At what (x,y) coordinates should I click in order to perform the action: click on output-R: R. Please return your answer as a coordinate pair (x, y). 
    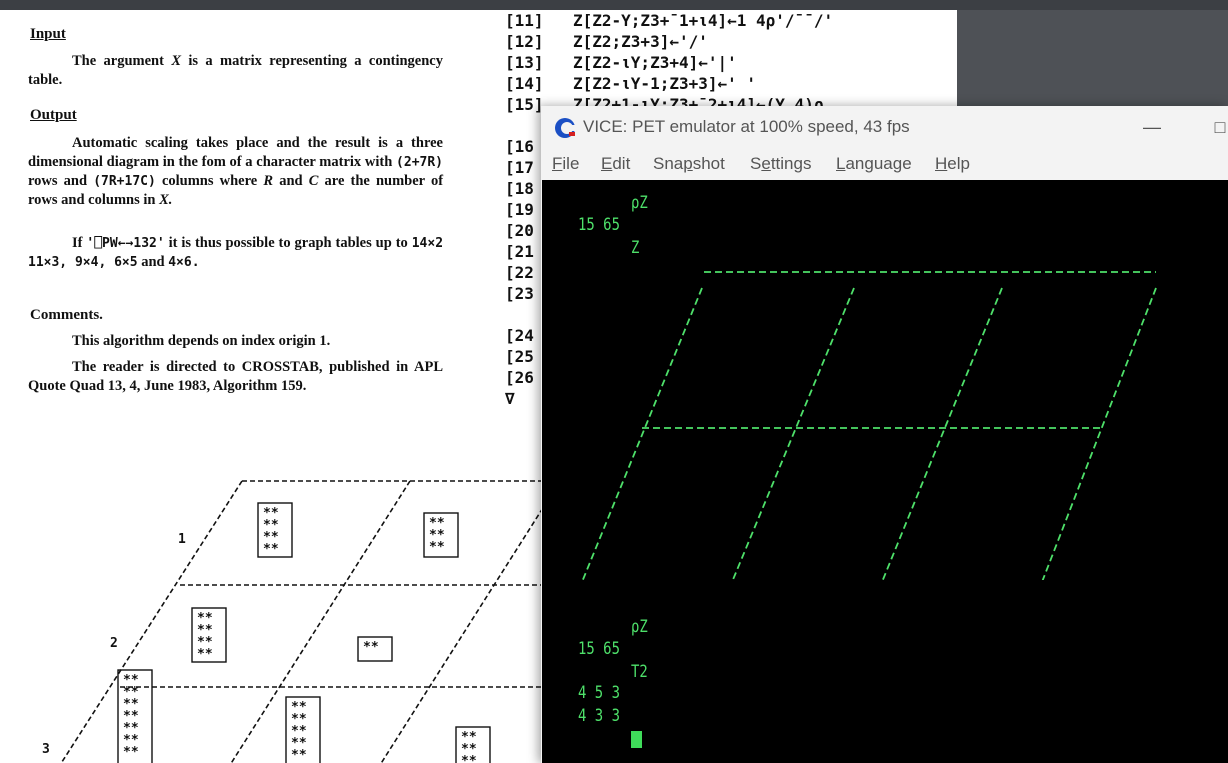
    Looking at the image, I should click on (268, 181).